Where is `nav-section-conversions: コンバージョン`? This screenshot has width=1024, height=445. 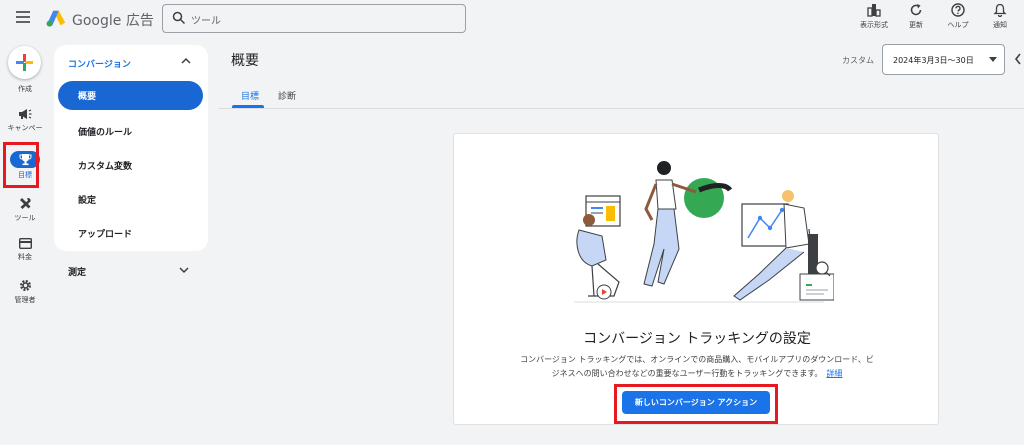 nav-section-conversions: コンバージョン is located at coordinates (99, 63).